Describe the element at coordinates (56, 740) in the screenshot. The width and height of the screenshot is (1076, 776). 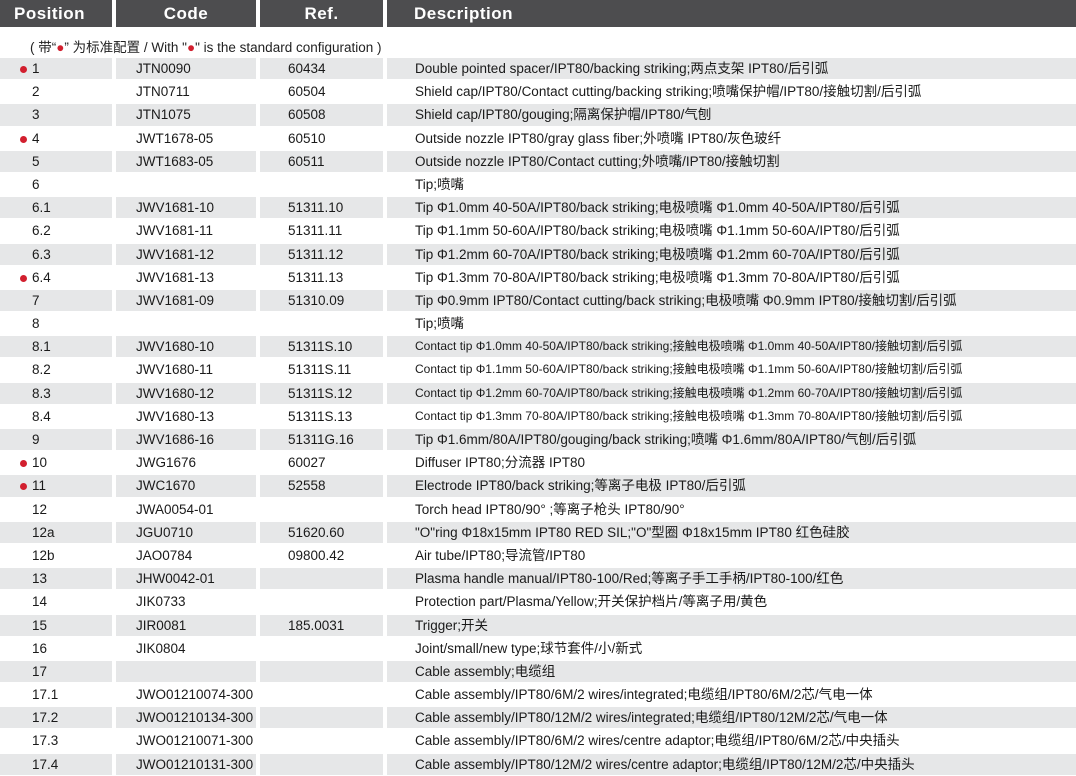
I see `position-cell: 17.3` at that location.